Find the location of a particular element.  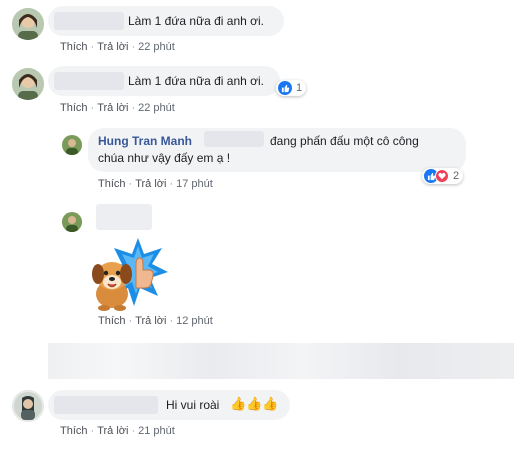

like-icon is located at coordinates (285, 88).